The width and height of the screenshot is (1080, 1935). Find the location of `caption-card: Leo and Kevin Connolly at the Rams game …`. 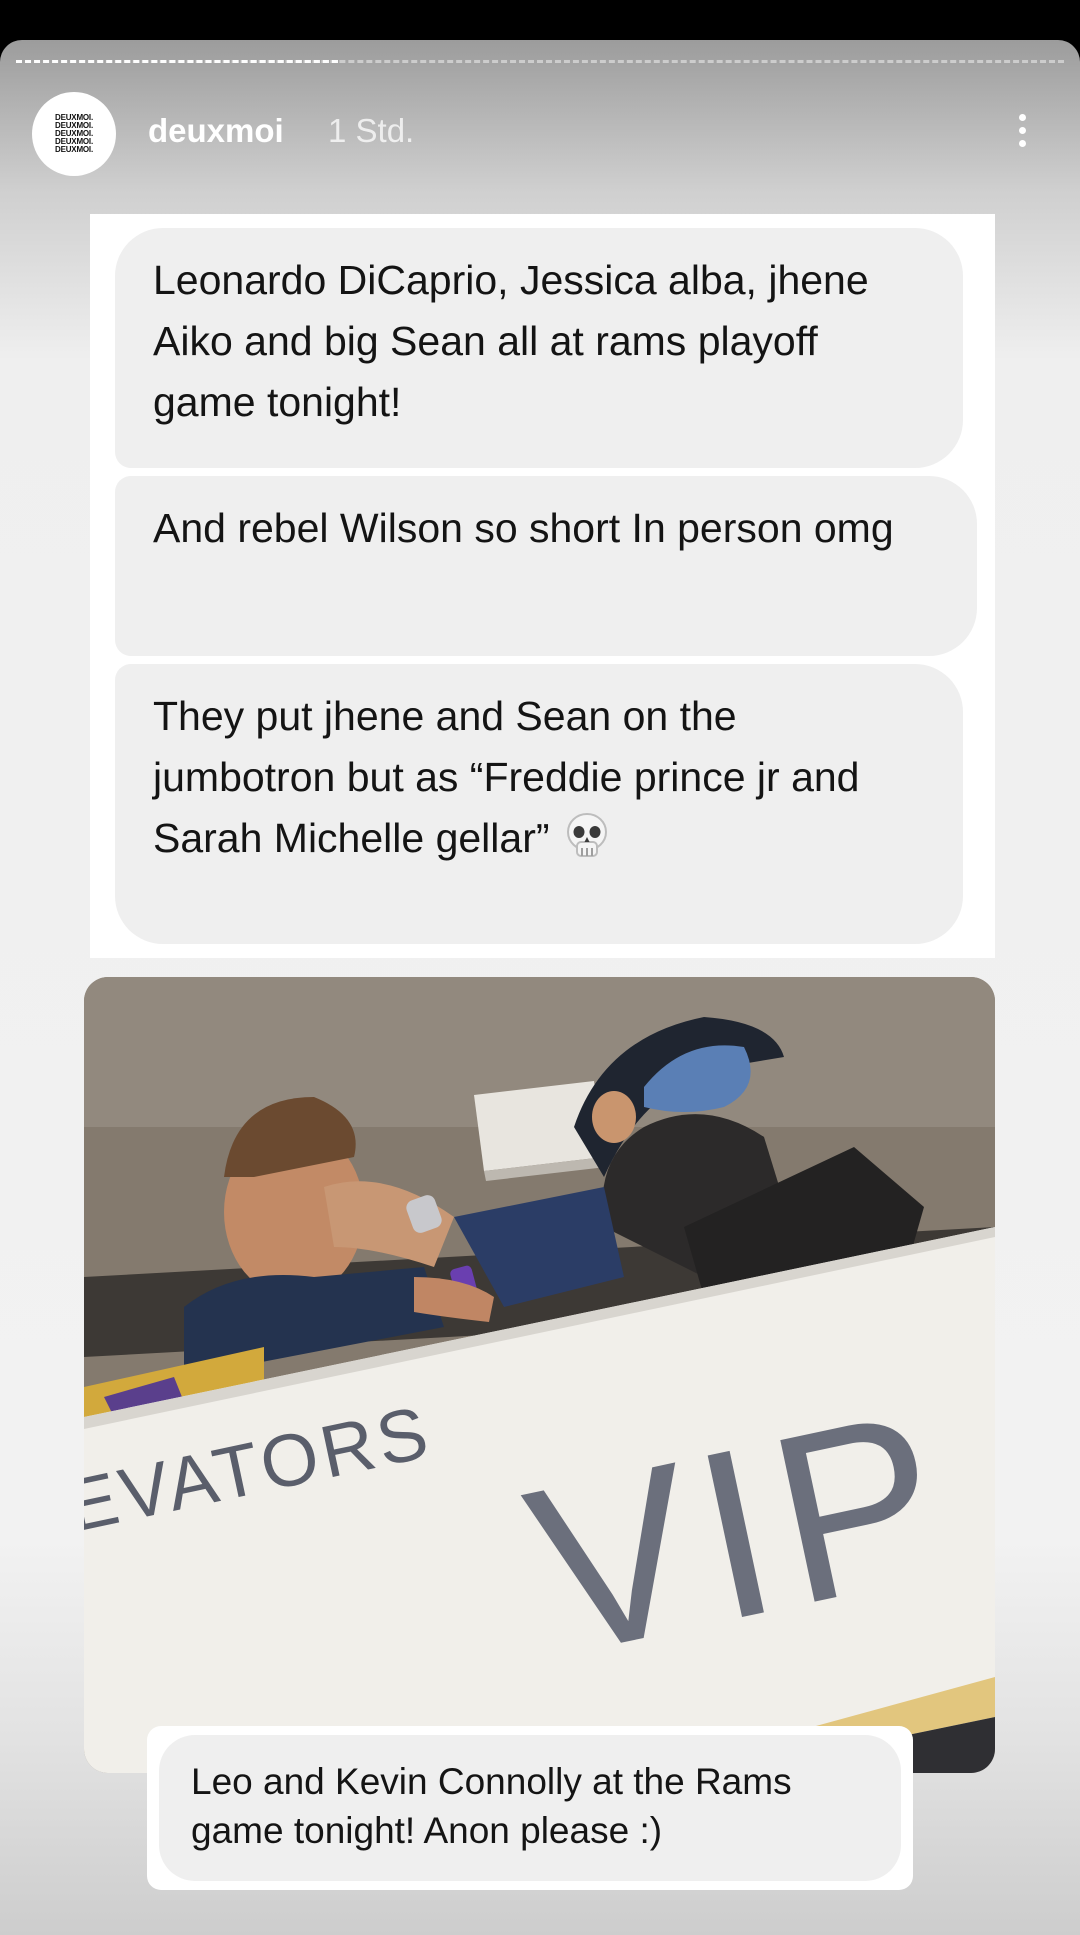

caption-card: Leo and Kevin Connolly at the Rams game … is located at coordinates (530, 1808).